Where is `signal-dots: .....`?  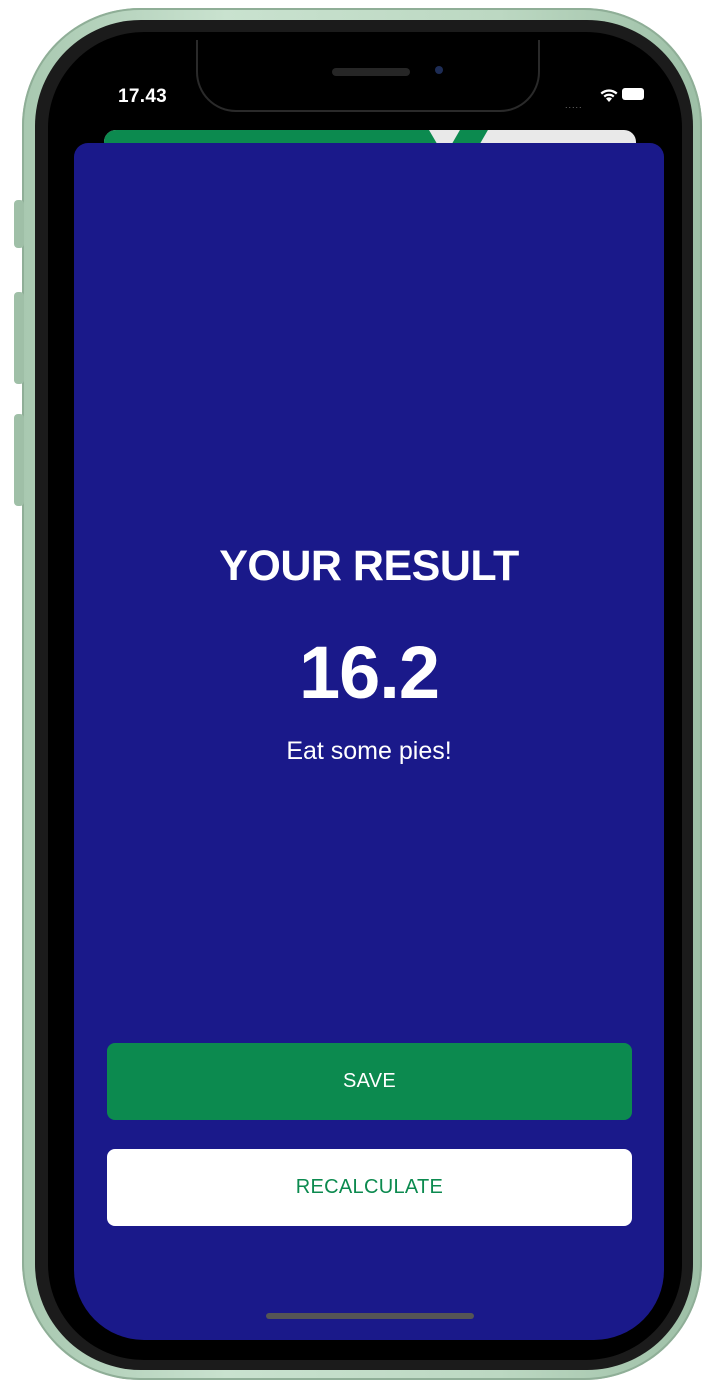
signal-dots: ..... is located at coordinates (574, 105).